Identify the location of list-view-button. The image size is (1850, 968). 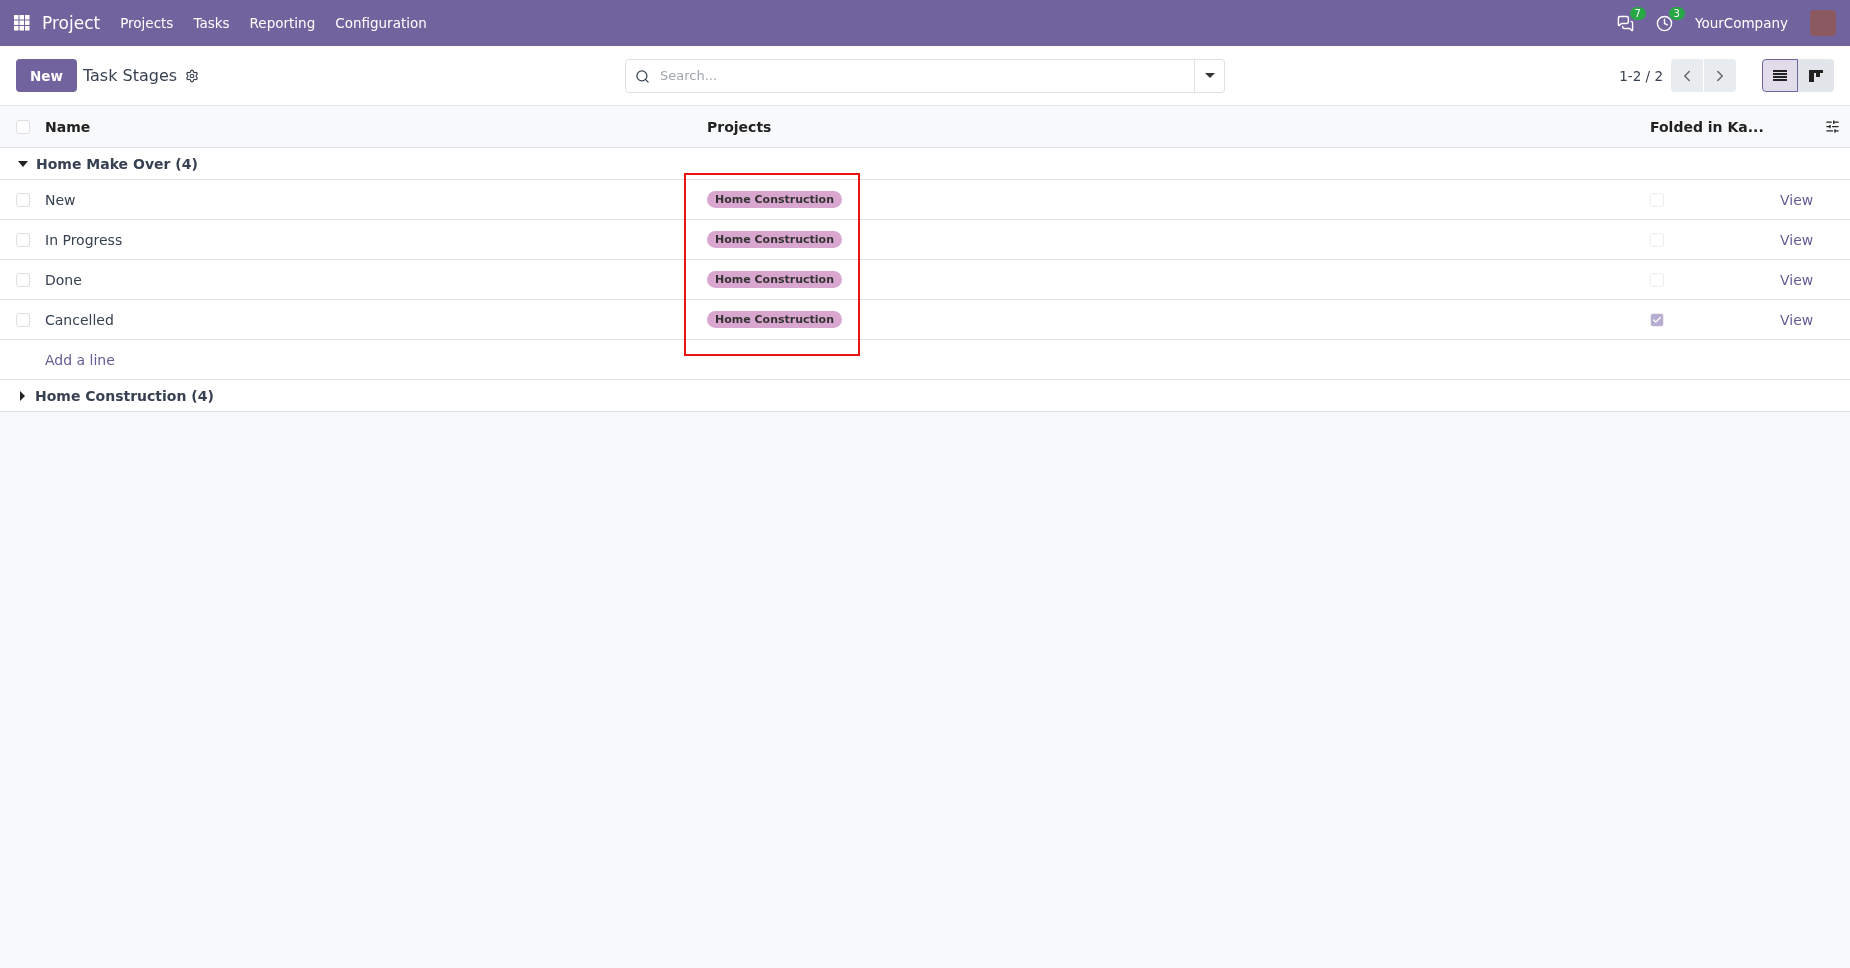
(1780, 75).